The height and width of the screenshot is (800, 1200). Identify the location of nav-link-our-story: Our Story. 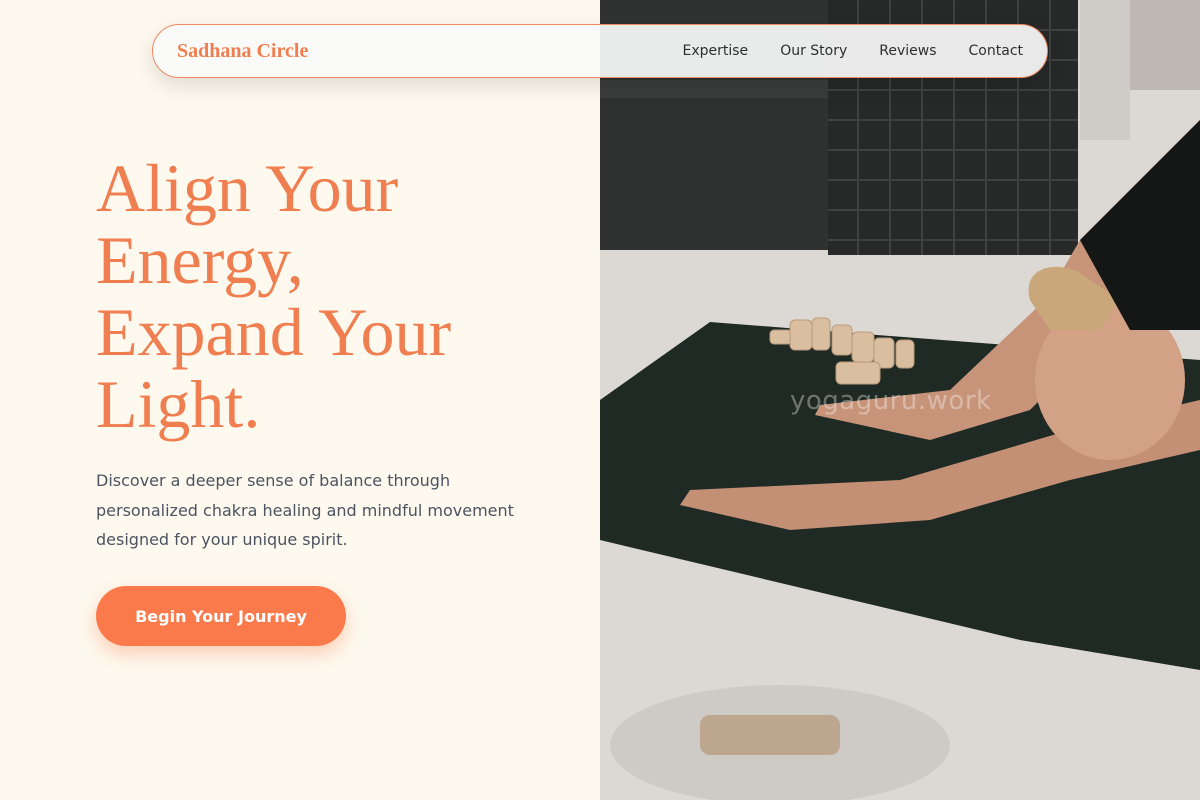
(813, 51).